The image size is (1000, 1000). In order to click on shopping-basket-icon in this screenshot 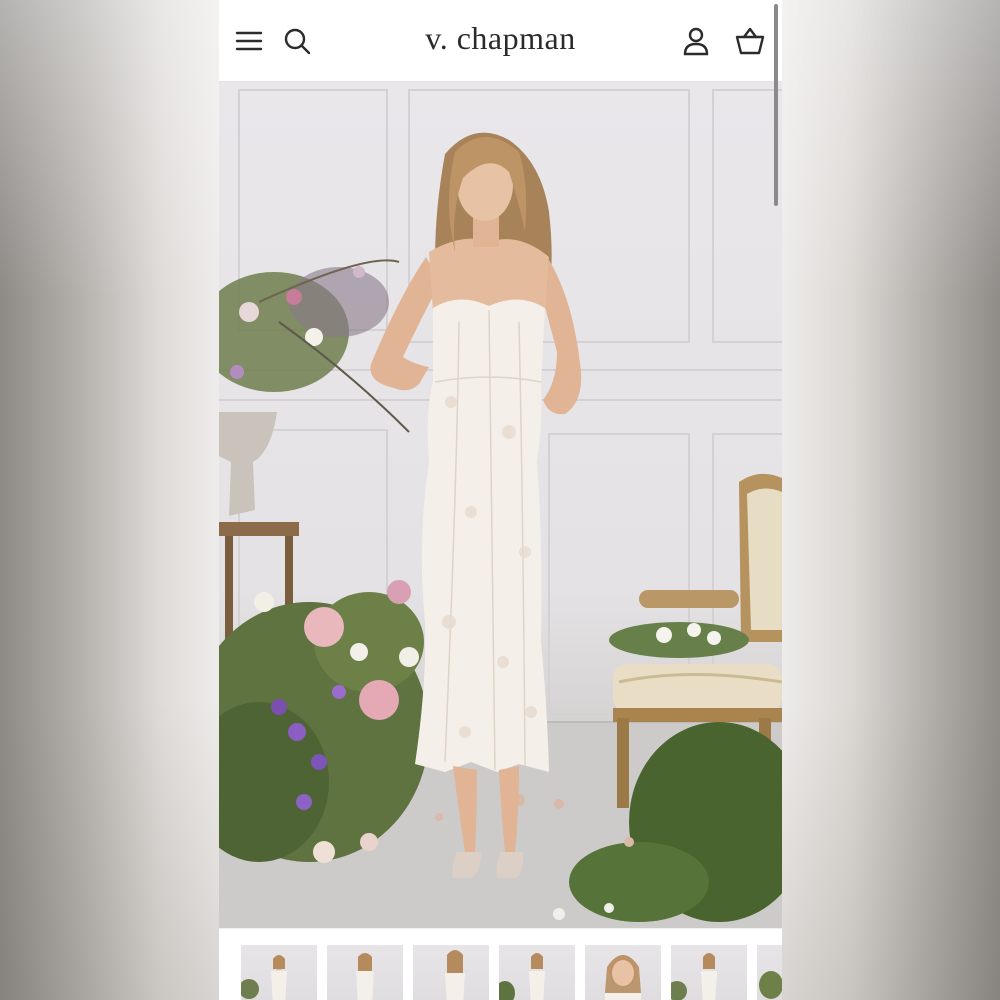, I will do `click(750, 41)`.